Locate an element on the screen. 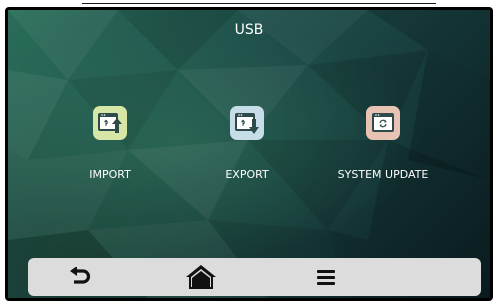  system-update-label: SYSTEM UPDATE is located at coordinates (383, 174).